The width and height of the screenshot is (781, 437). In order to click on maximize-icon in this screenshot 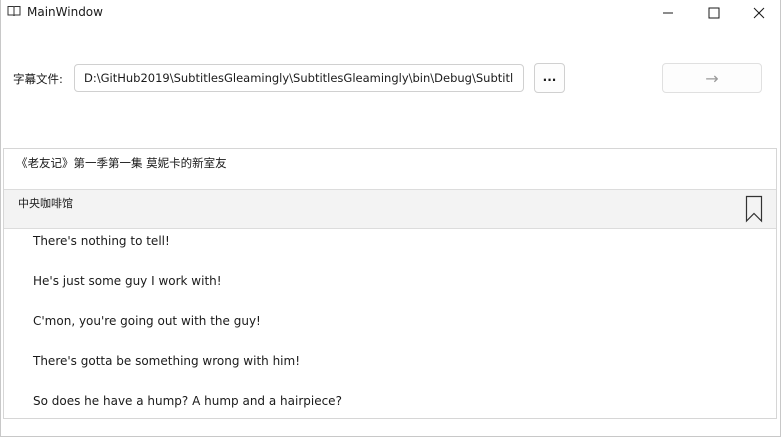, I will do `click(714, 13)`.